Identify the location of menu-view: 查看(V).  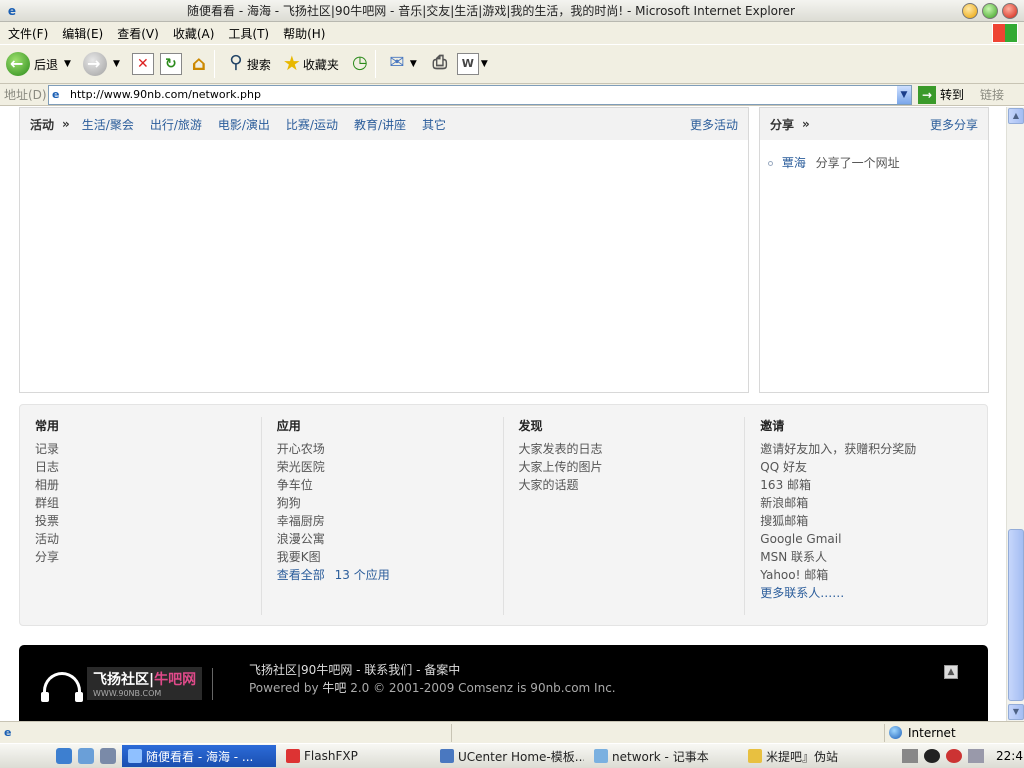
(138, 33).